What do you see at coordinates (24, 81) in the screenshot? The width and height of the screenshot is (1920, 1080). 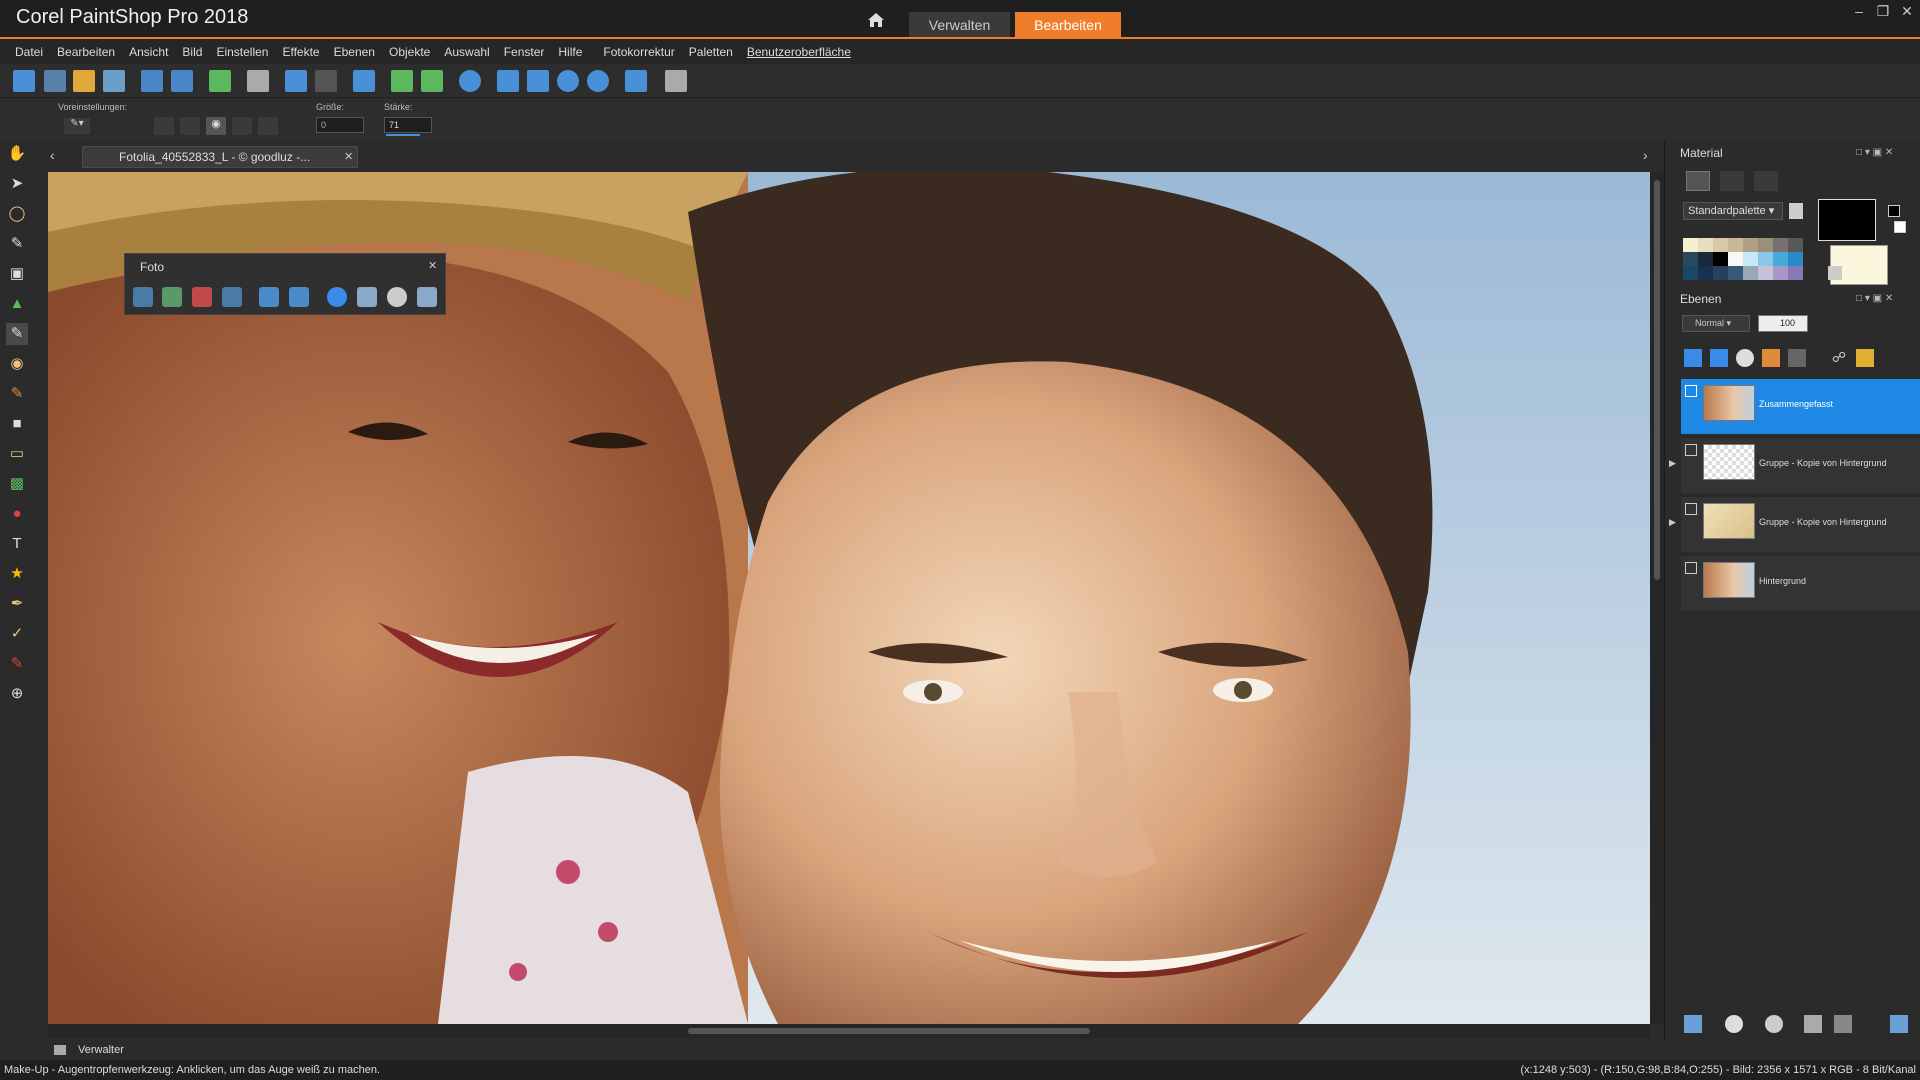 I see `new-file-icon` at bounding box center [24, 81].